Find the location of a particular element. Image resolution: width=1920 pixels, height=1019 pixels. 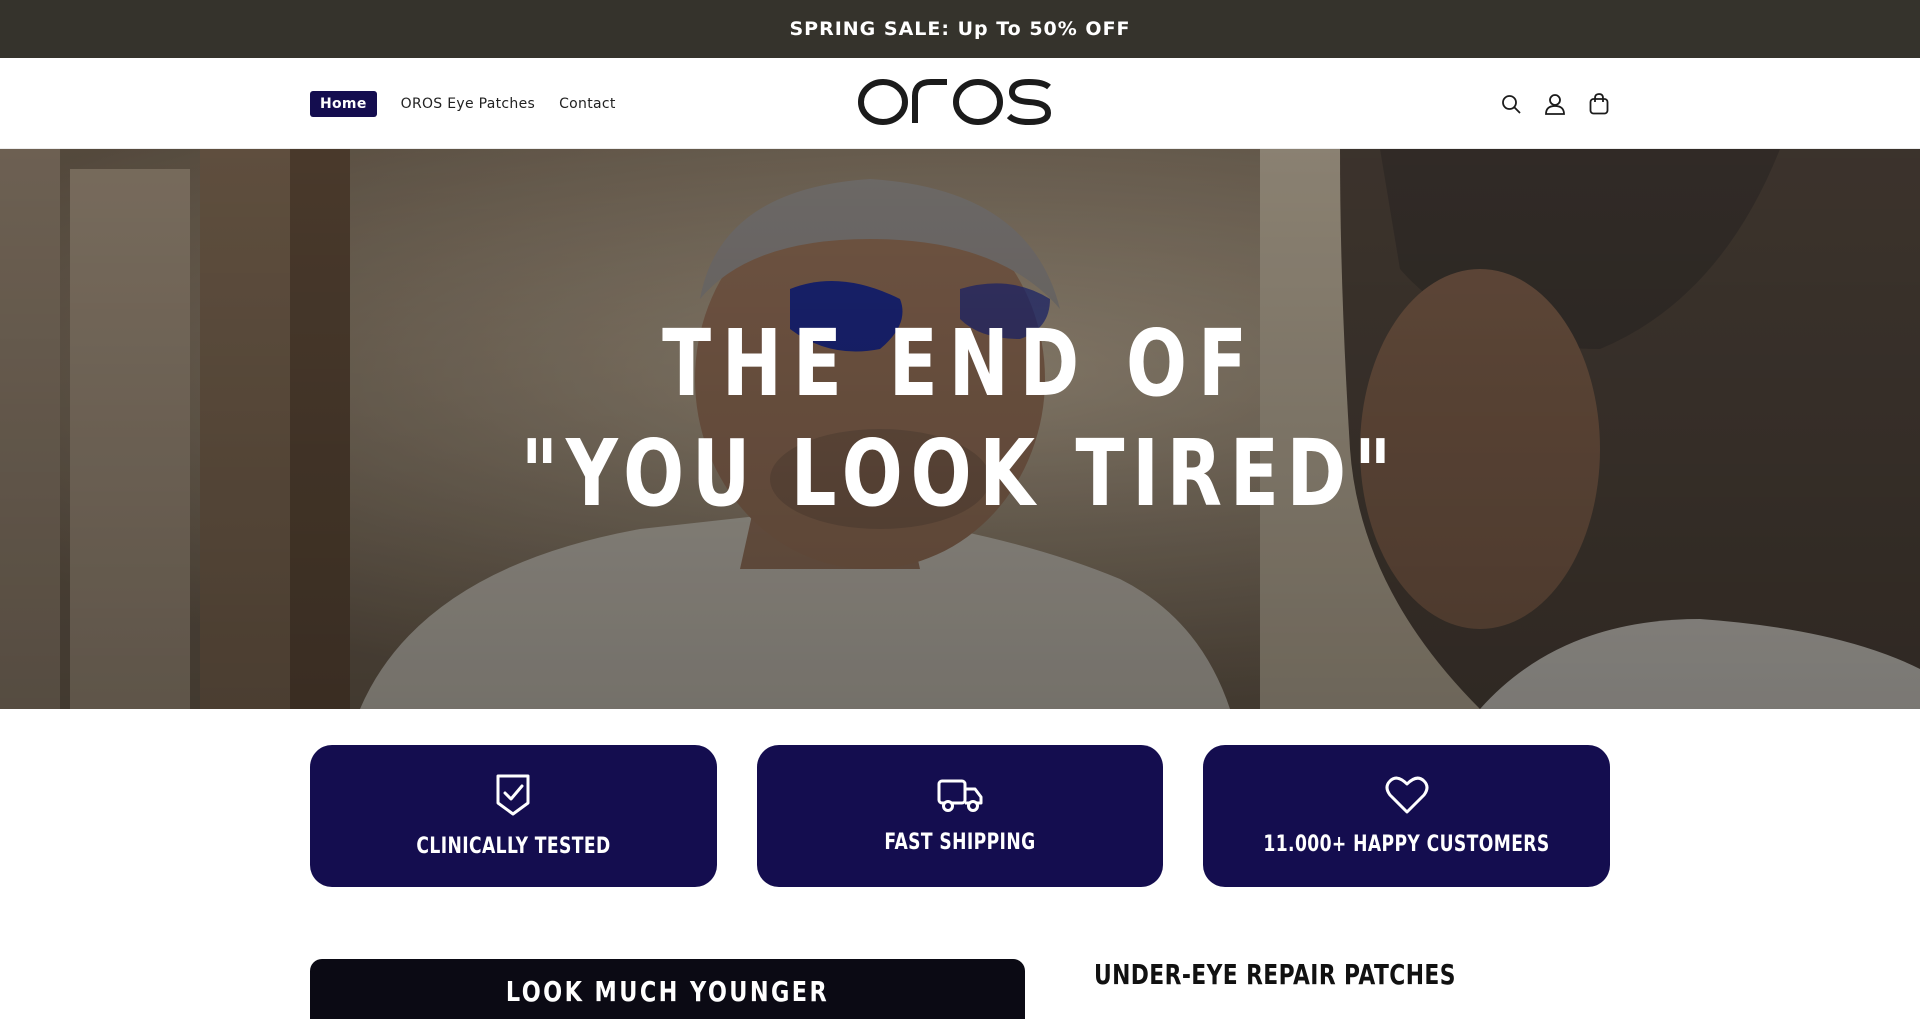

feature-label: CLINICALLY TESTED is located at coordinates (513, 846).